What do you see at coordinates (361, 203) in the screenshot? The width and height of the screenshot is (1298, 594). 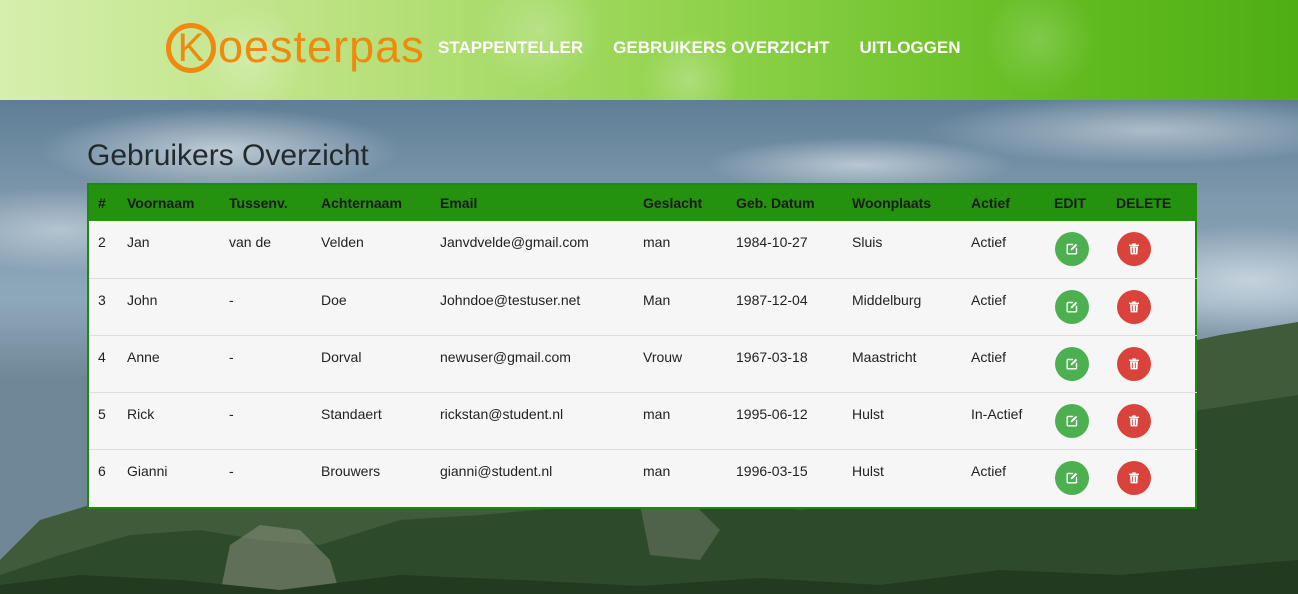 I see `col-header-achternaam: Achternaam` at bounding box center [361, 203].